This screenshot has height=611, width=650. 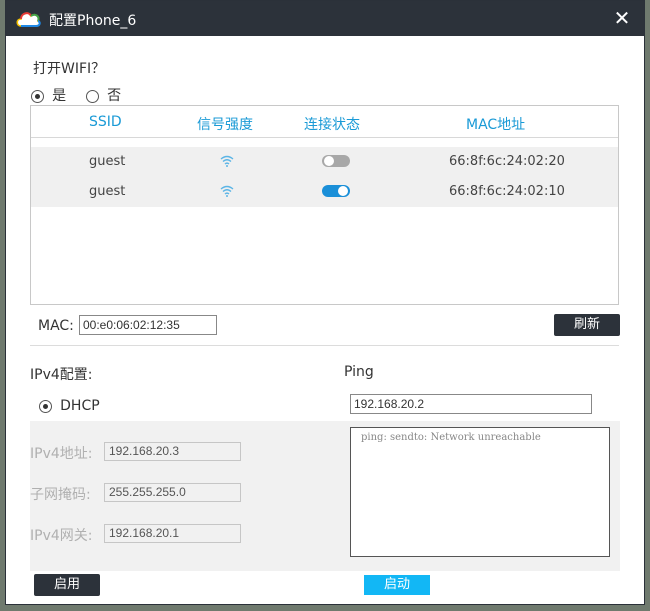 What do you see at coordinates (397, 585) in the screenshot?
I see `start-ping-button: 启动` at bounding box center [397, 585].